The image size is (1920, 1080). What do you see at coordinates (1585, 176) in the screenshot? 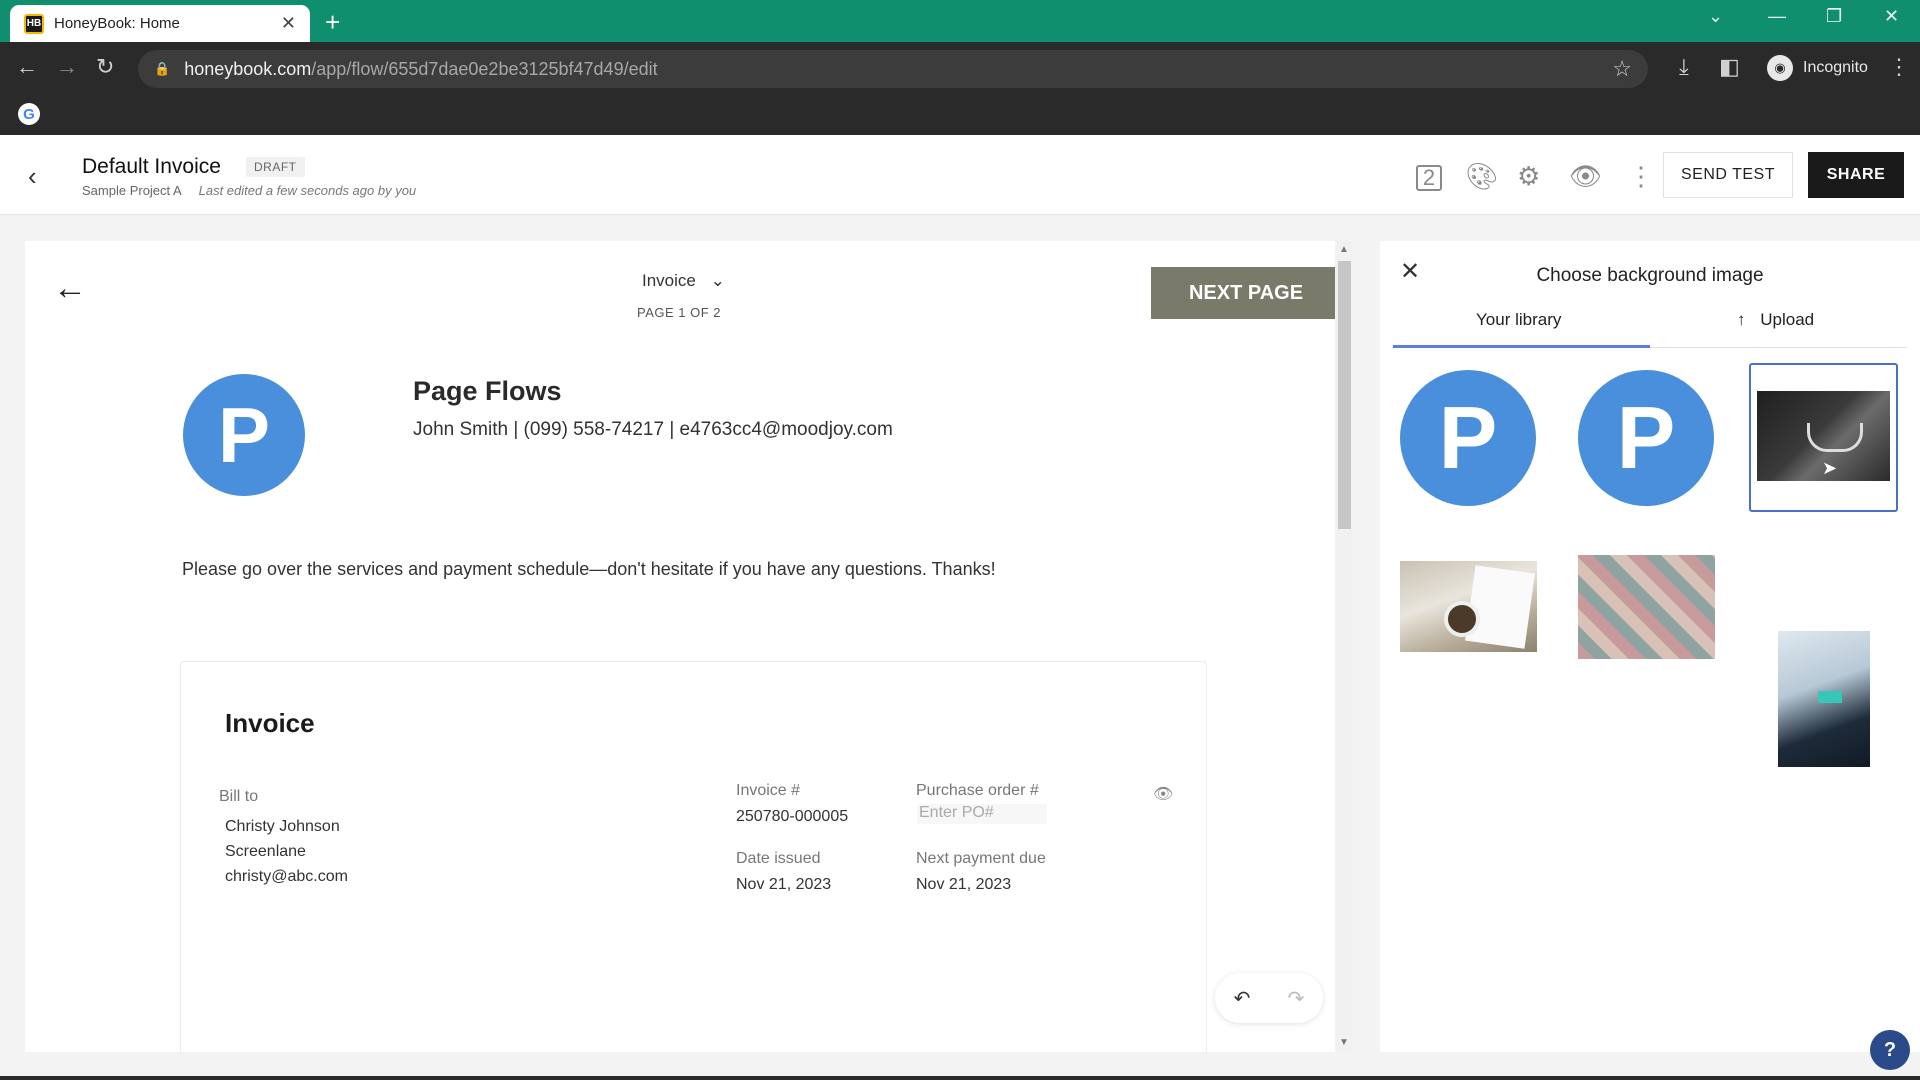
I see `eye-icon: 👁︎` at bounding box center [1585, 176].